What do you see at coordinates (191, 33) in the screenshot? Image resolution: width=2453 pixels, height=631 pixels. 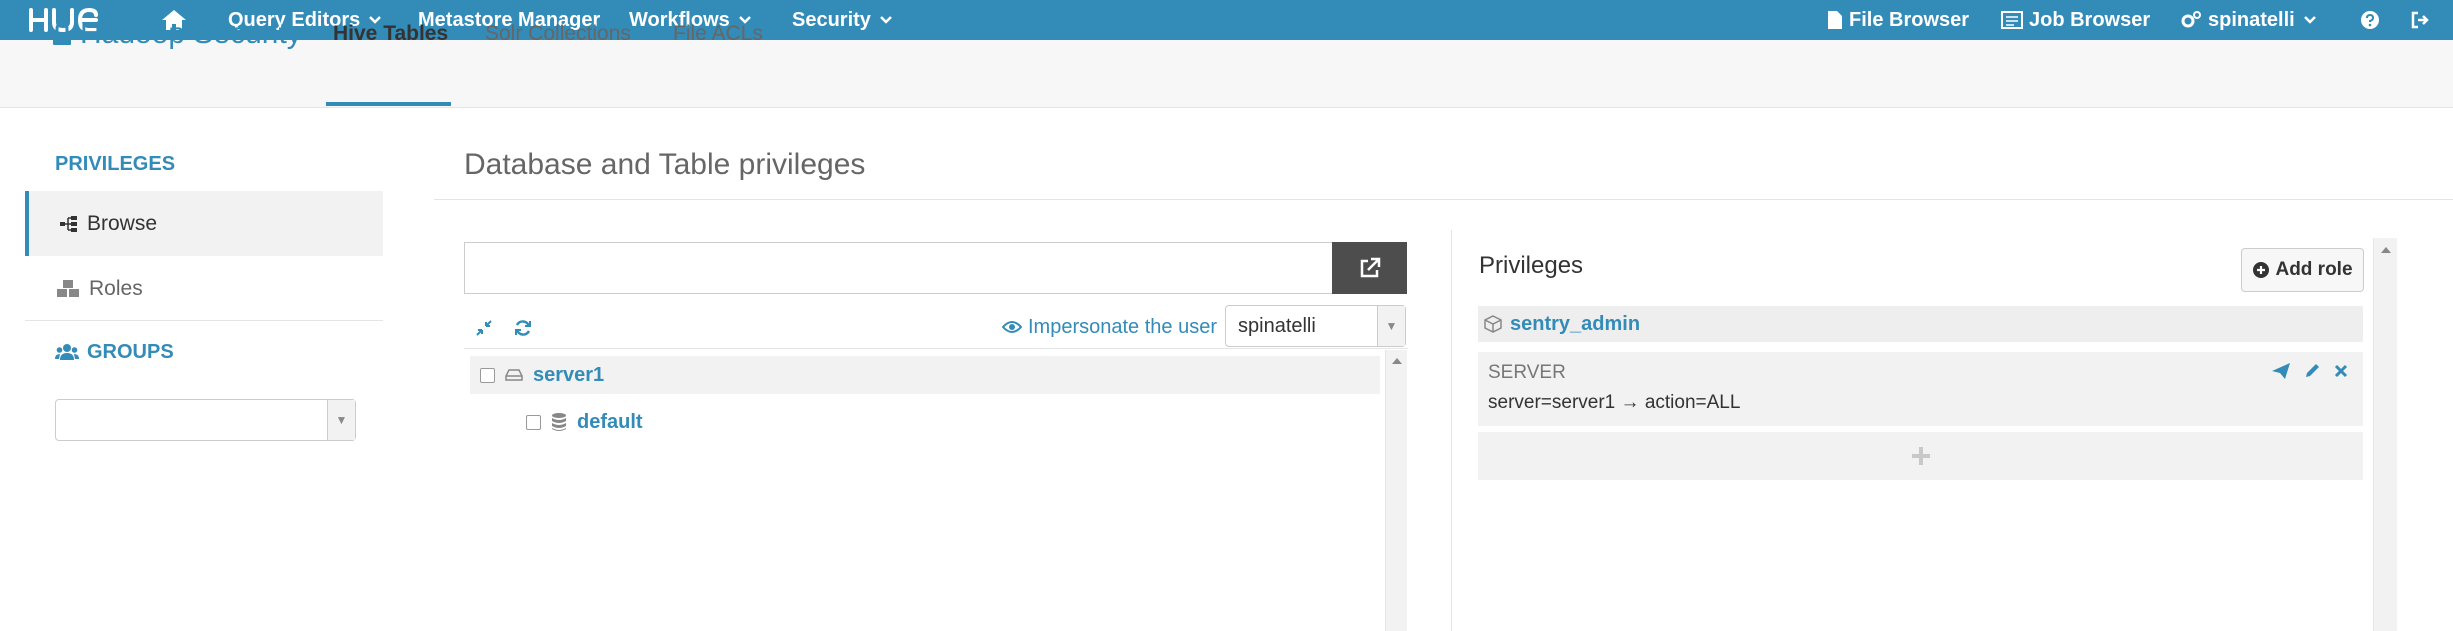 I see `app-title-label: Hadoop Security` at bounding box center [191, 33].